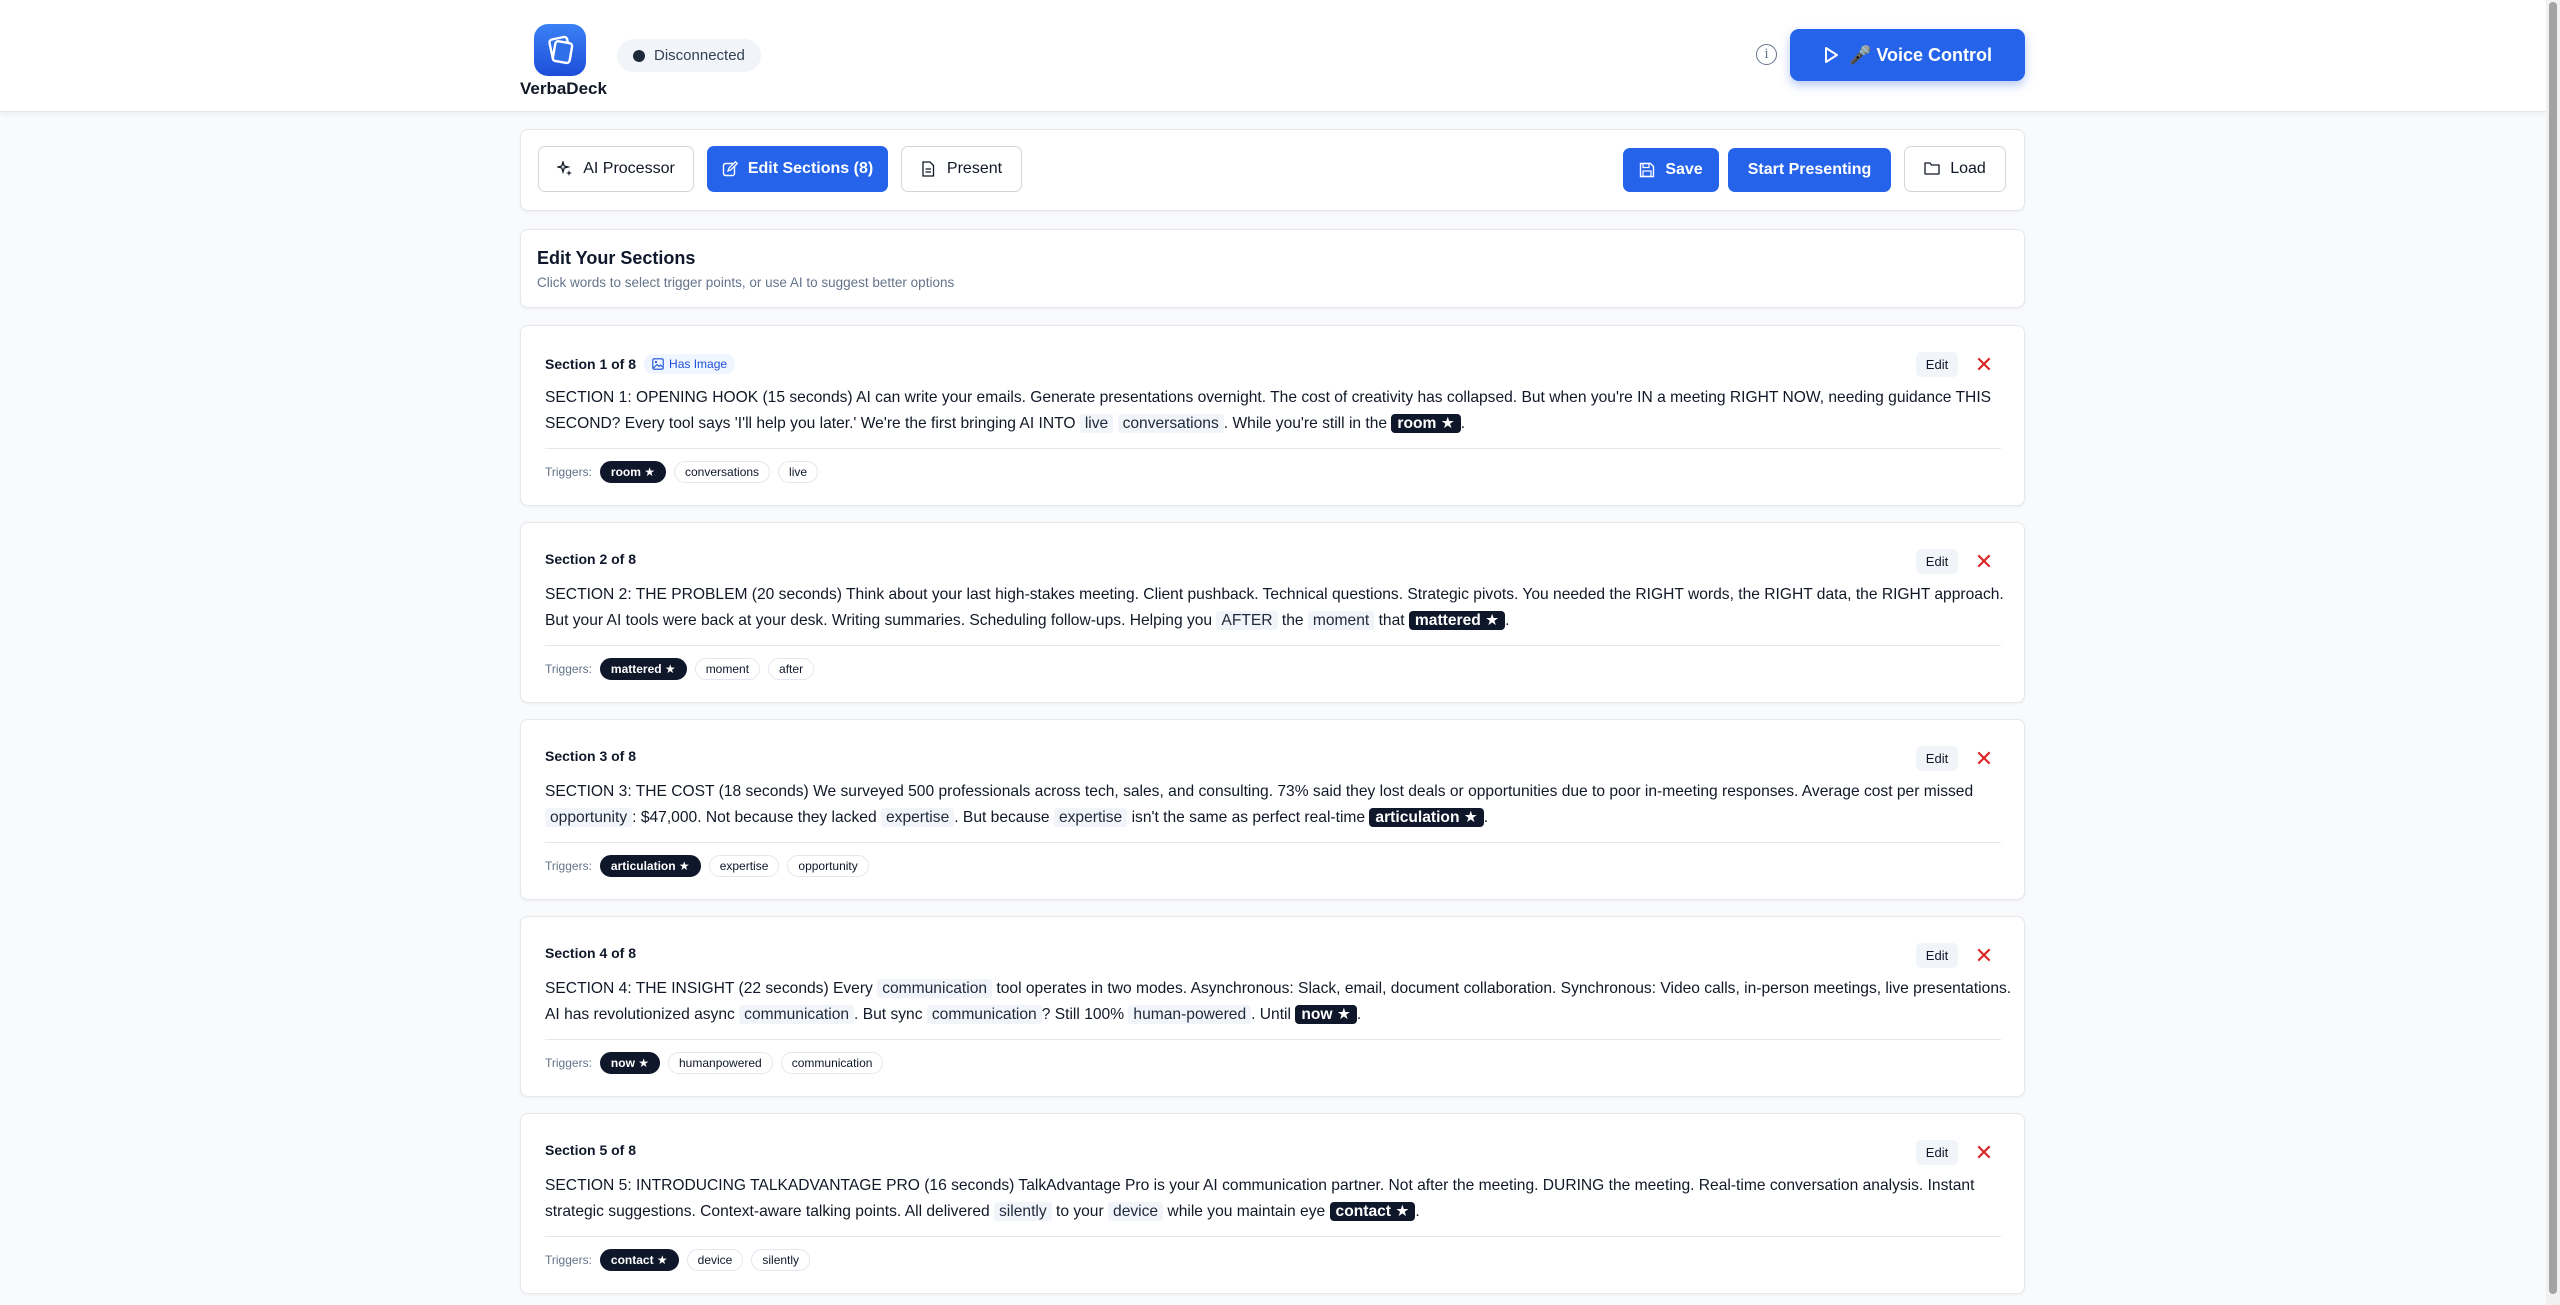 The width and height of the screenshot is (2560, 1305). What do you see at coordinates (1955, 169) in the screenshot?
I see `load-button: Load` at bounding box center [1955, 169].